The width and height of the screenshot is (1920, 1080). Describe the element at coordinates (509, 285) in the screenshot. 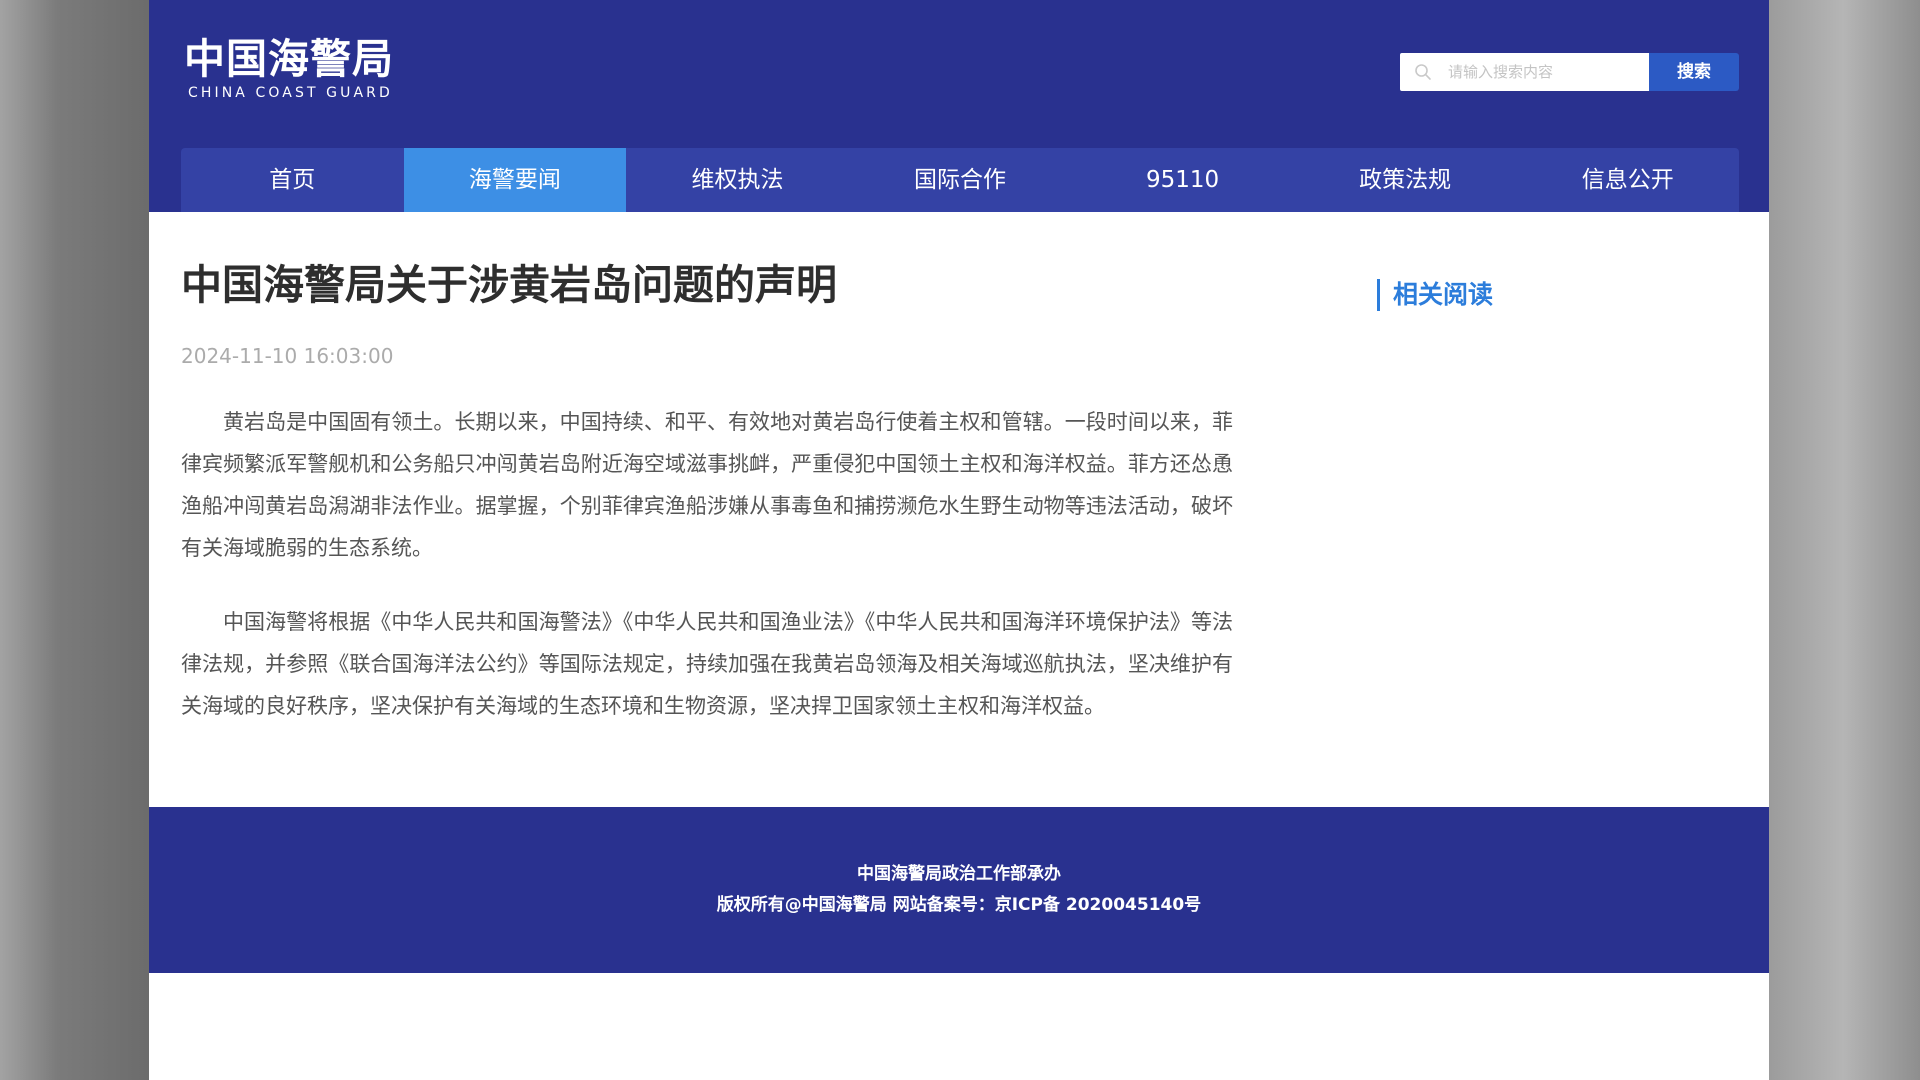

I see `article-title: 中国海警局关于涉黄岩岛问题的声明` at that location.